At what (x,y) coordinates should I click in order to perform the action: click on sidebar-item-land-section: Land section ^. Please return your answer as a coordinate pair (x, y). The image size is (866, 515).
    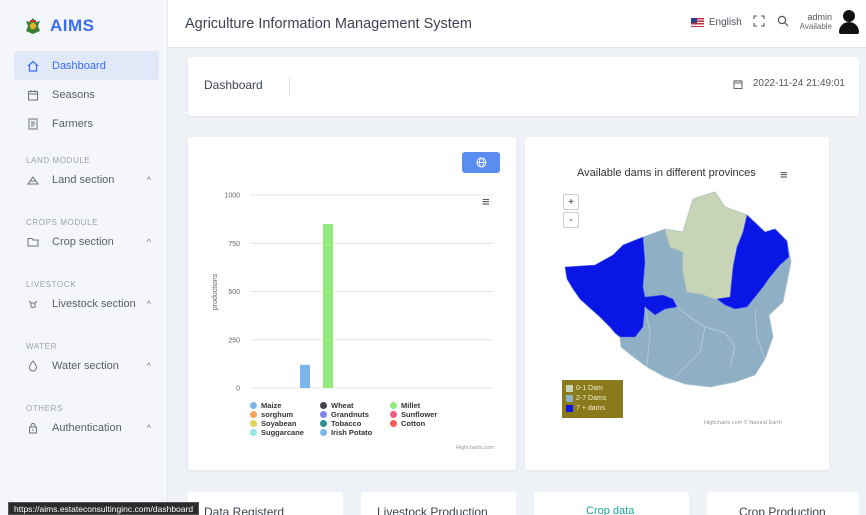
    Looking at the image, I should click on (86, 179).